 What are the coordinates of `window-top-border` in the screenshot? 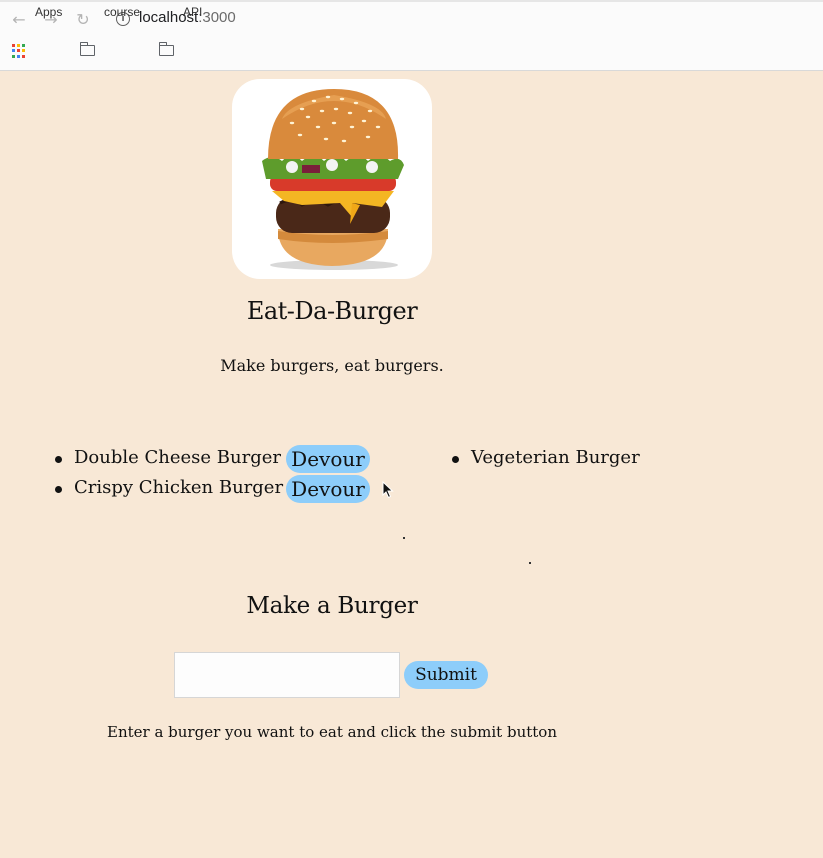 It's located at (411, 1).